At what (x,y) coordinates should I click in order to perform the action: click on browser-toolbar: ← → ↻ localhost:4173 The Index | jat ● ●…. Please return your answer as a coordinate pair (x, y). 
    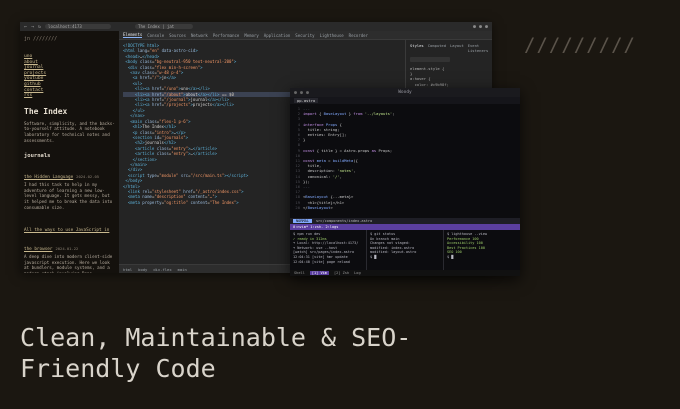
    Looking at the image, I should click on (256, 26).